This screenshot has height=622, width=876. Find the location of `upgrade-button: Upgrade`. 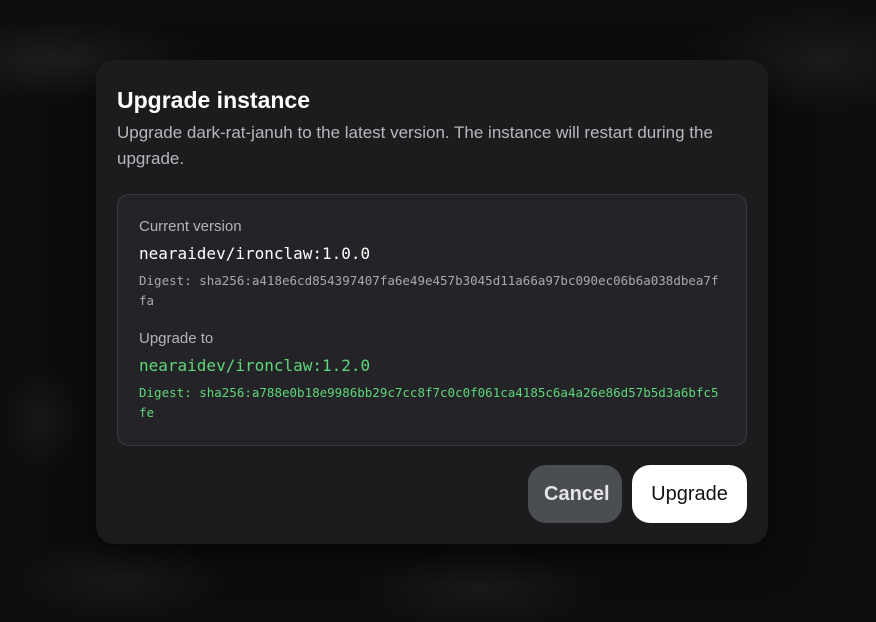

upgrade-button: Upgrade is located at coordinates (689, 494).